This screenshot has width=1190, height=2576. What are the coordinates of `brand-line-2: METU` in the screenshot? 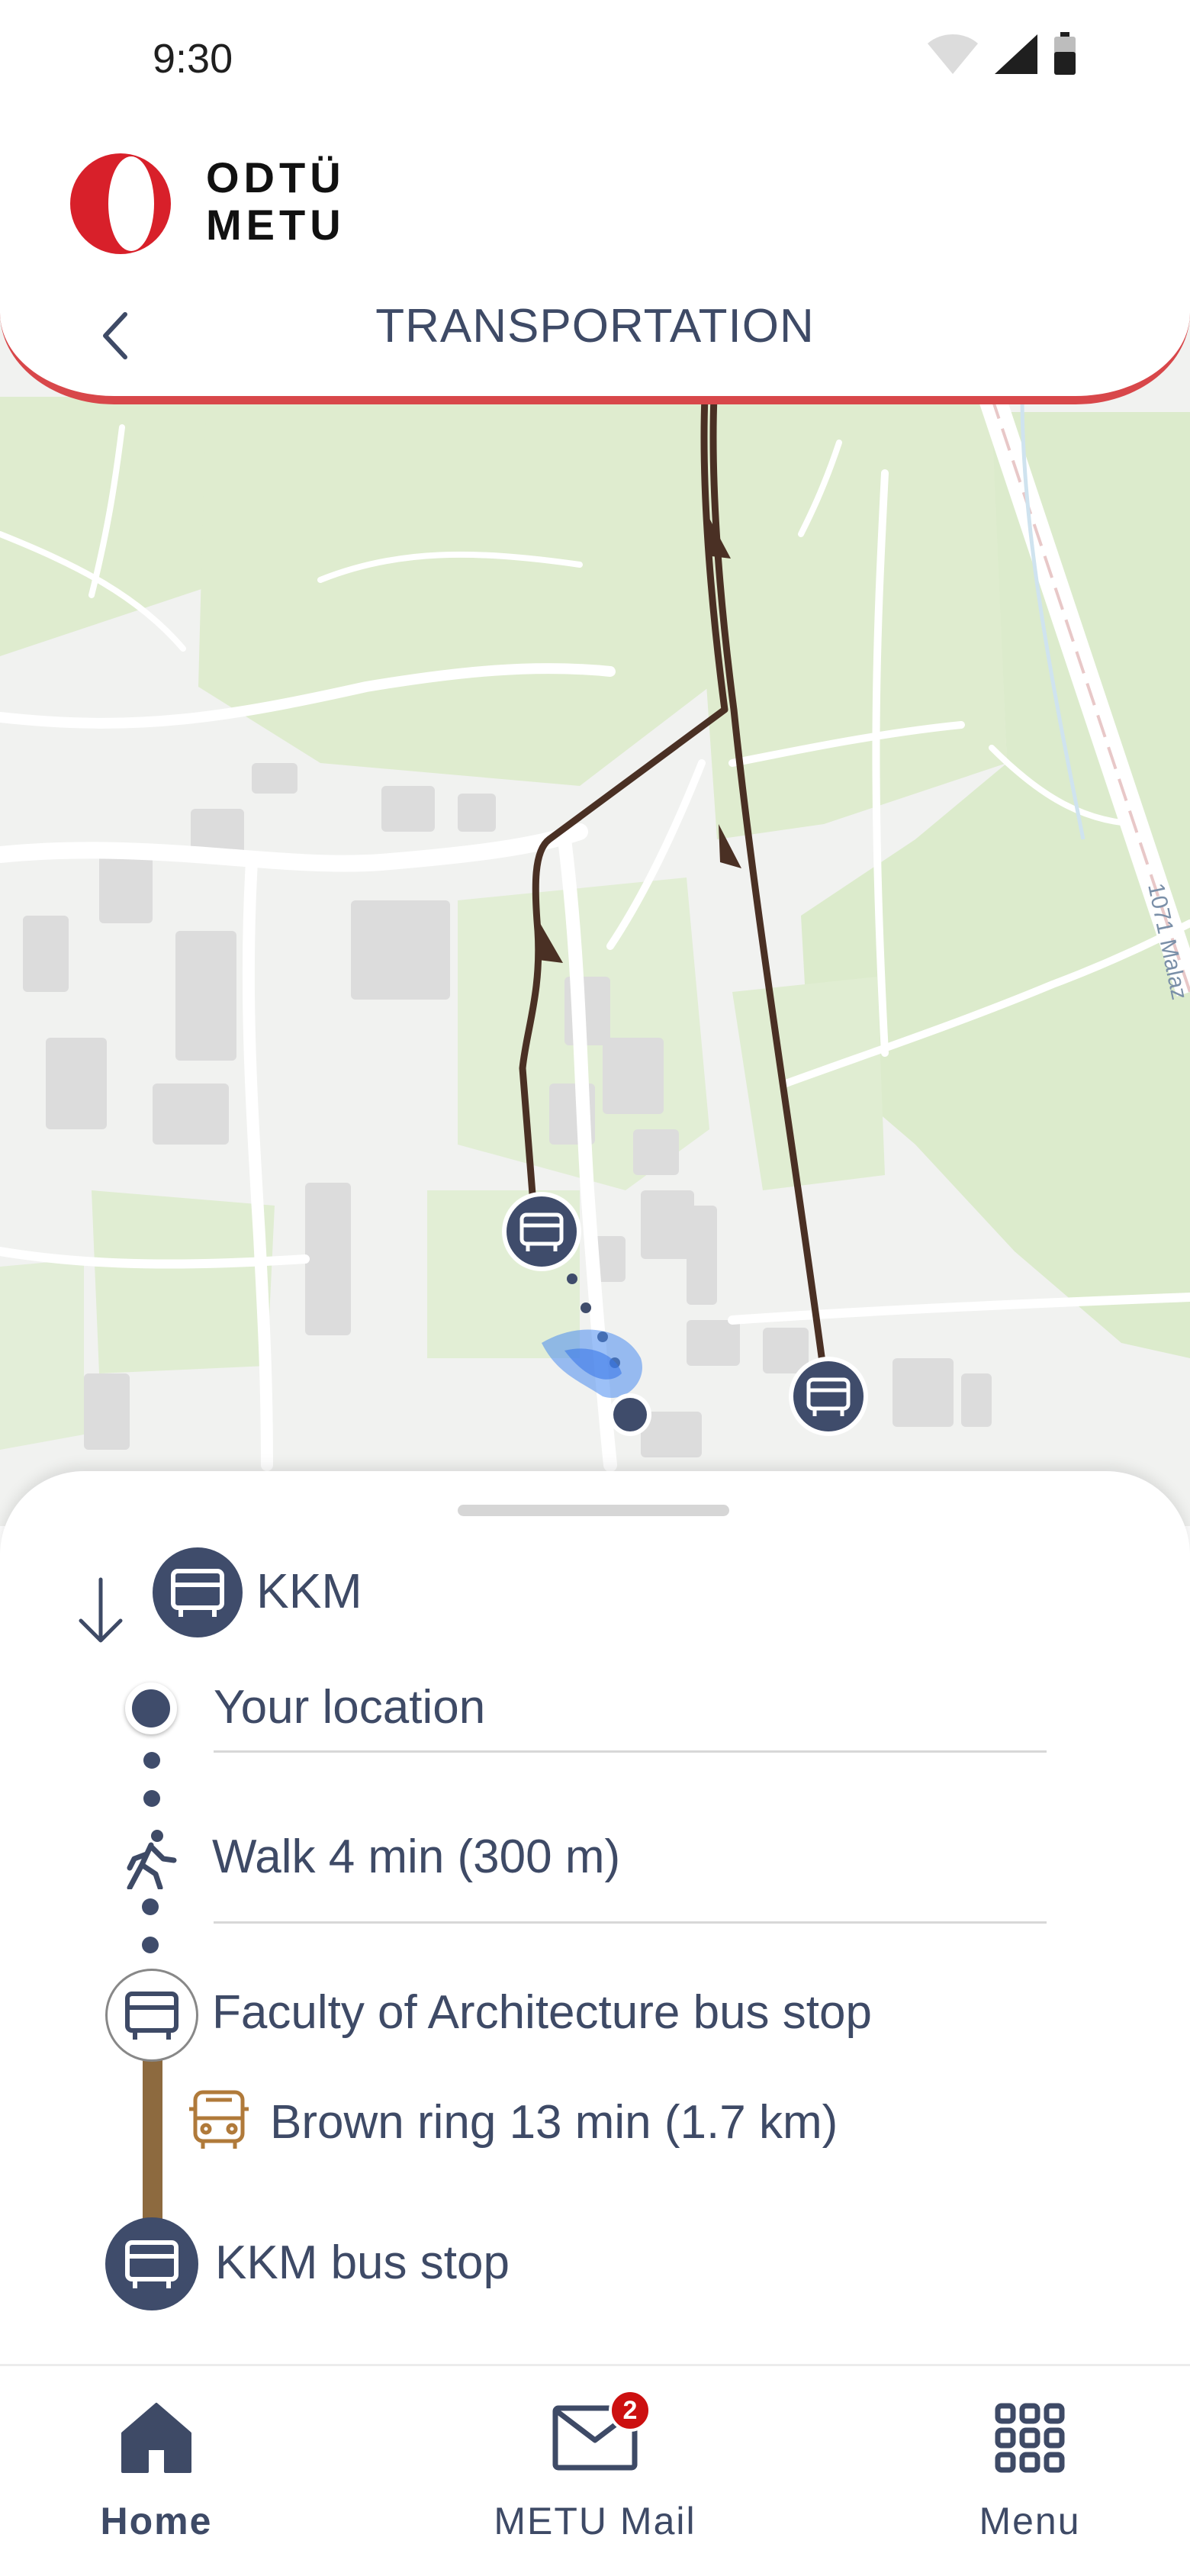 It's located at (276, 225).